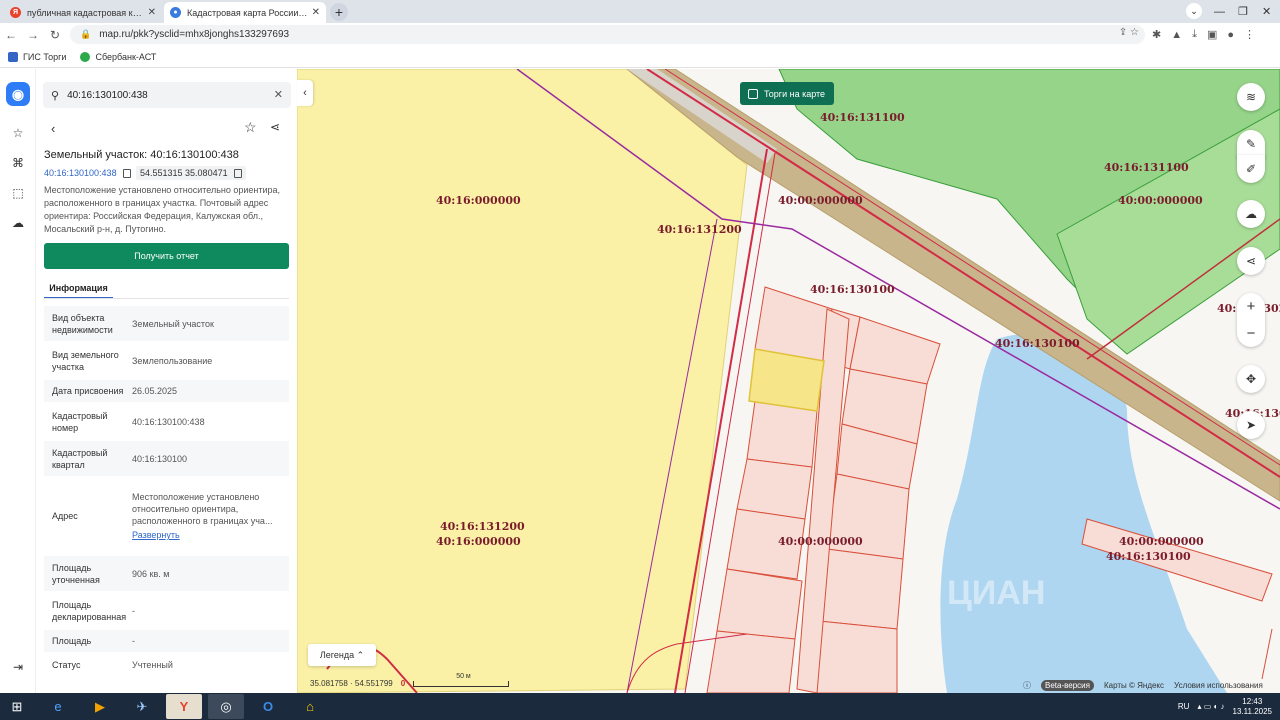 Image resolution: width=1280 pixels, height=720 pixels. What do you see at coordinates (18, 94) in the screenshot?
I see `app-logo-icon: ◉` at bounding box center [18, 94].